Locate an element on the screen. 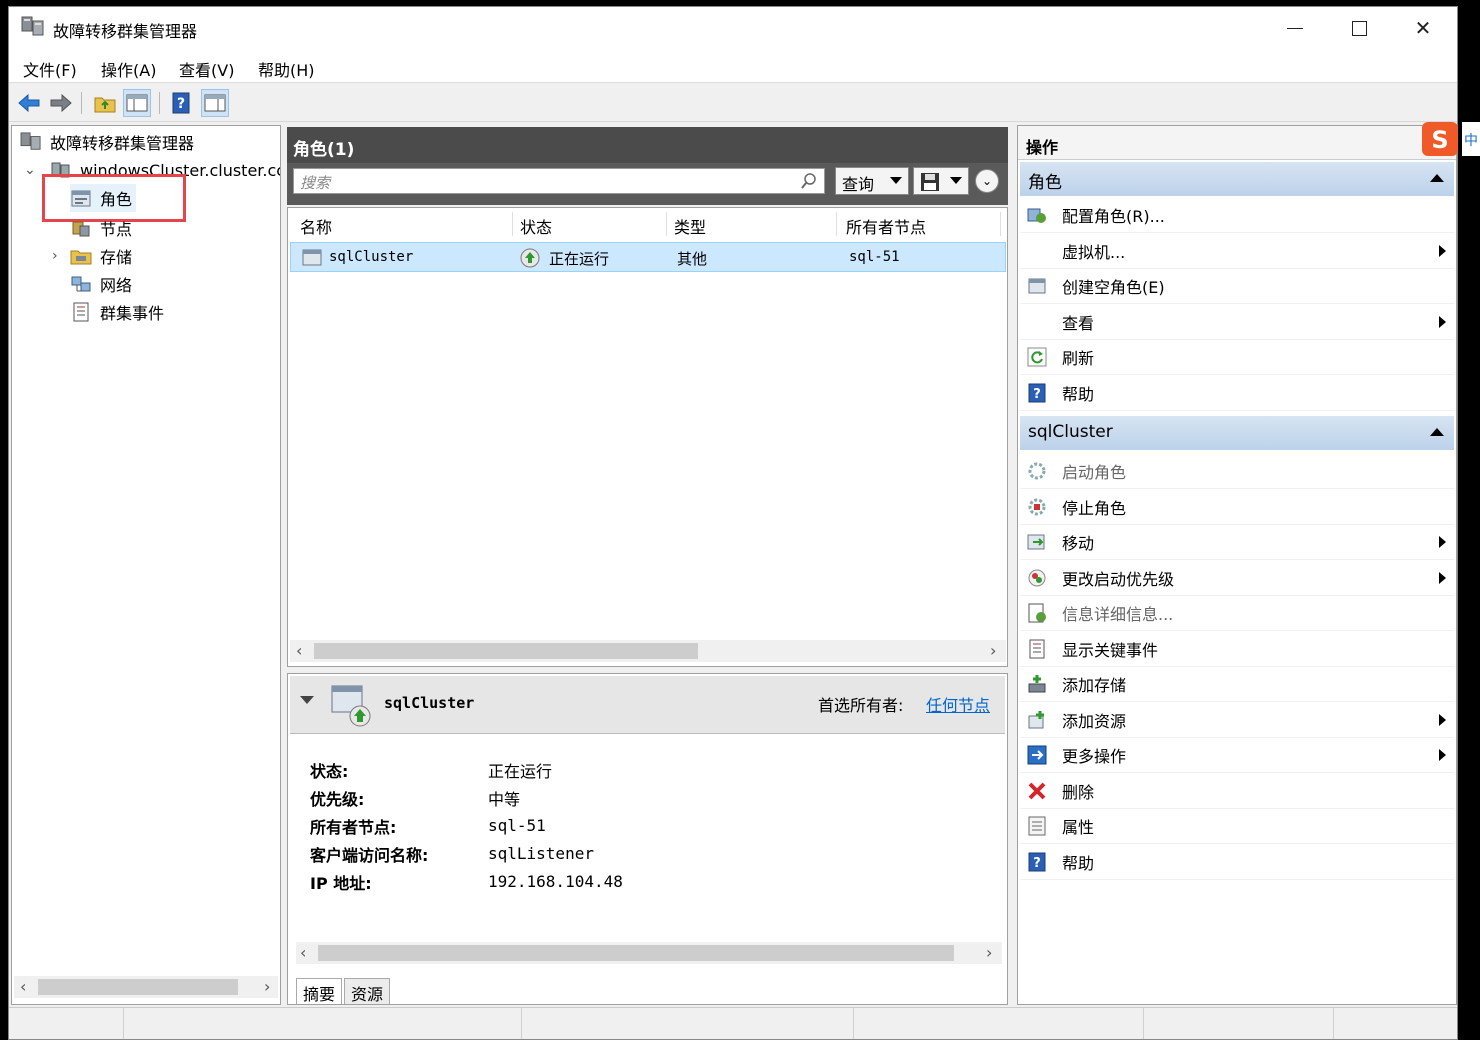  collapse-chevron-icon: ⌄ is located at coordinates (30, 170).